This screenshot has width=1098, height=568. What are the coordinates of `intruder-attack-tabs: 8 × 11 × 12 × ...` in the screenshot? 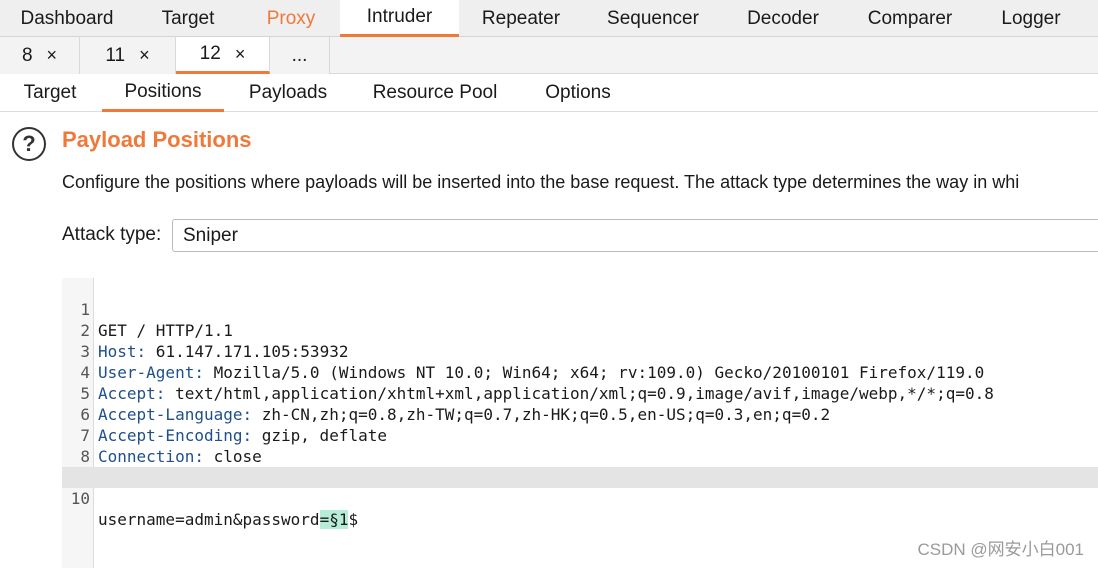 It's located at (549, 55).